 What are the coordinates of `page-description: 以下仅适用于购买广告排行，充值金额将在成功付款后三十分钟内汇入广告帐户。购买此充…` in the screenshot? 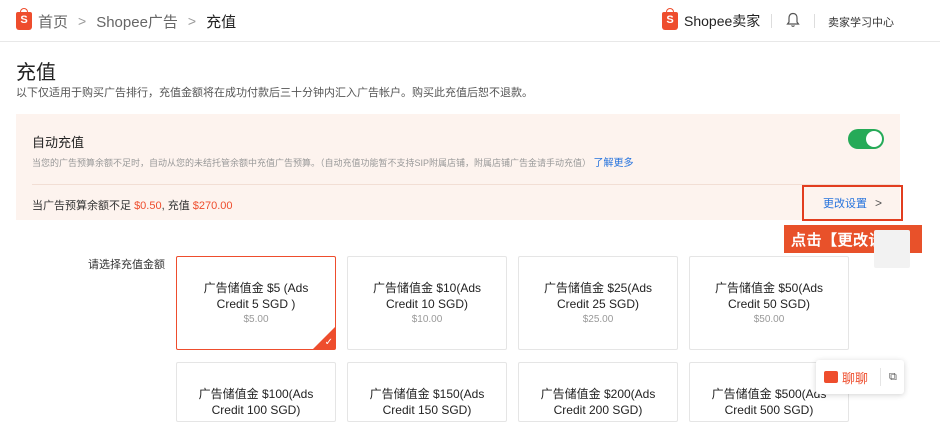 It's located at (274, 93).